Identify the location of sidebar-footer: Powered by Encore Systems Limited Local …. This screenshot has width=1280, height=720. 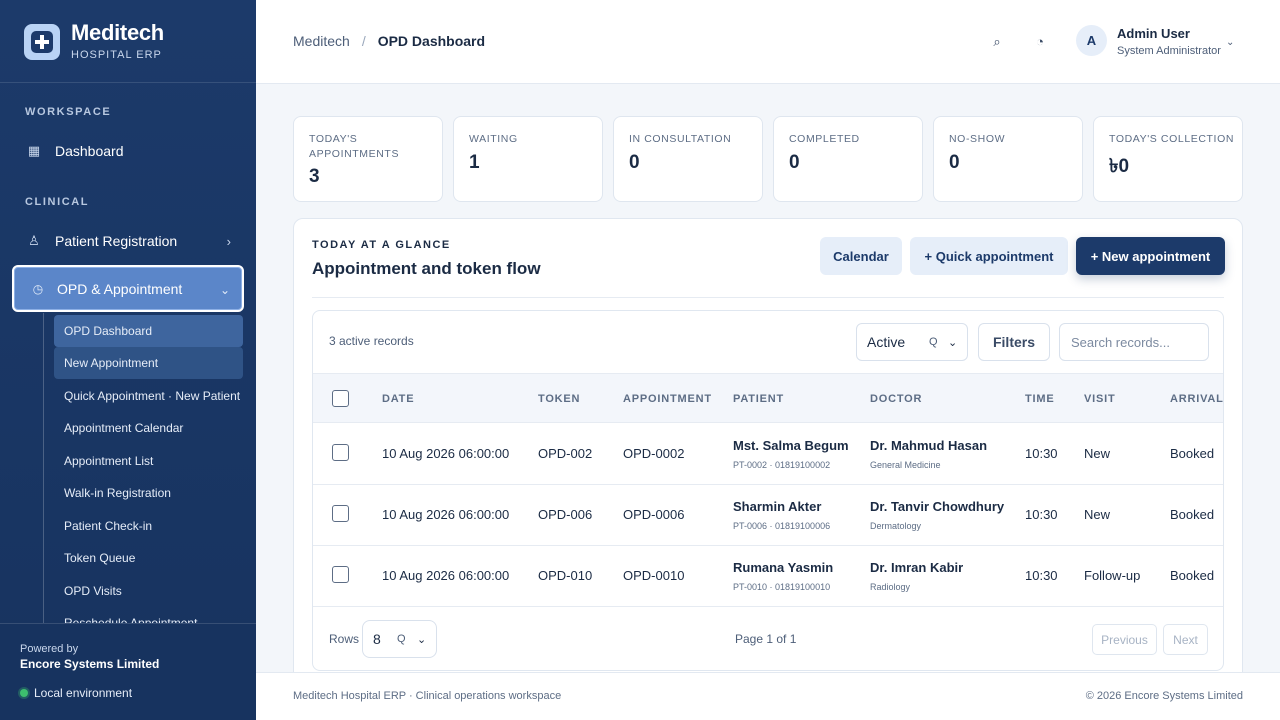
(128, 671).